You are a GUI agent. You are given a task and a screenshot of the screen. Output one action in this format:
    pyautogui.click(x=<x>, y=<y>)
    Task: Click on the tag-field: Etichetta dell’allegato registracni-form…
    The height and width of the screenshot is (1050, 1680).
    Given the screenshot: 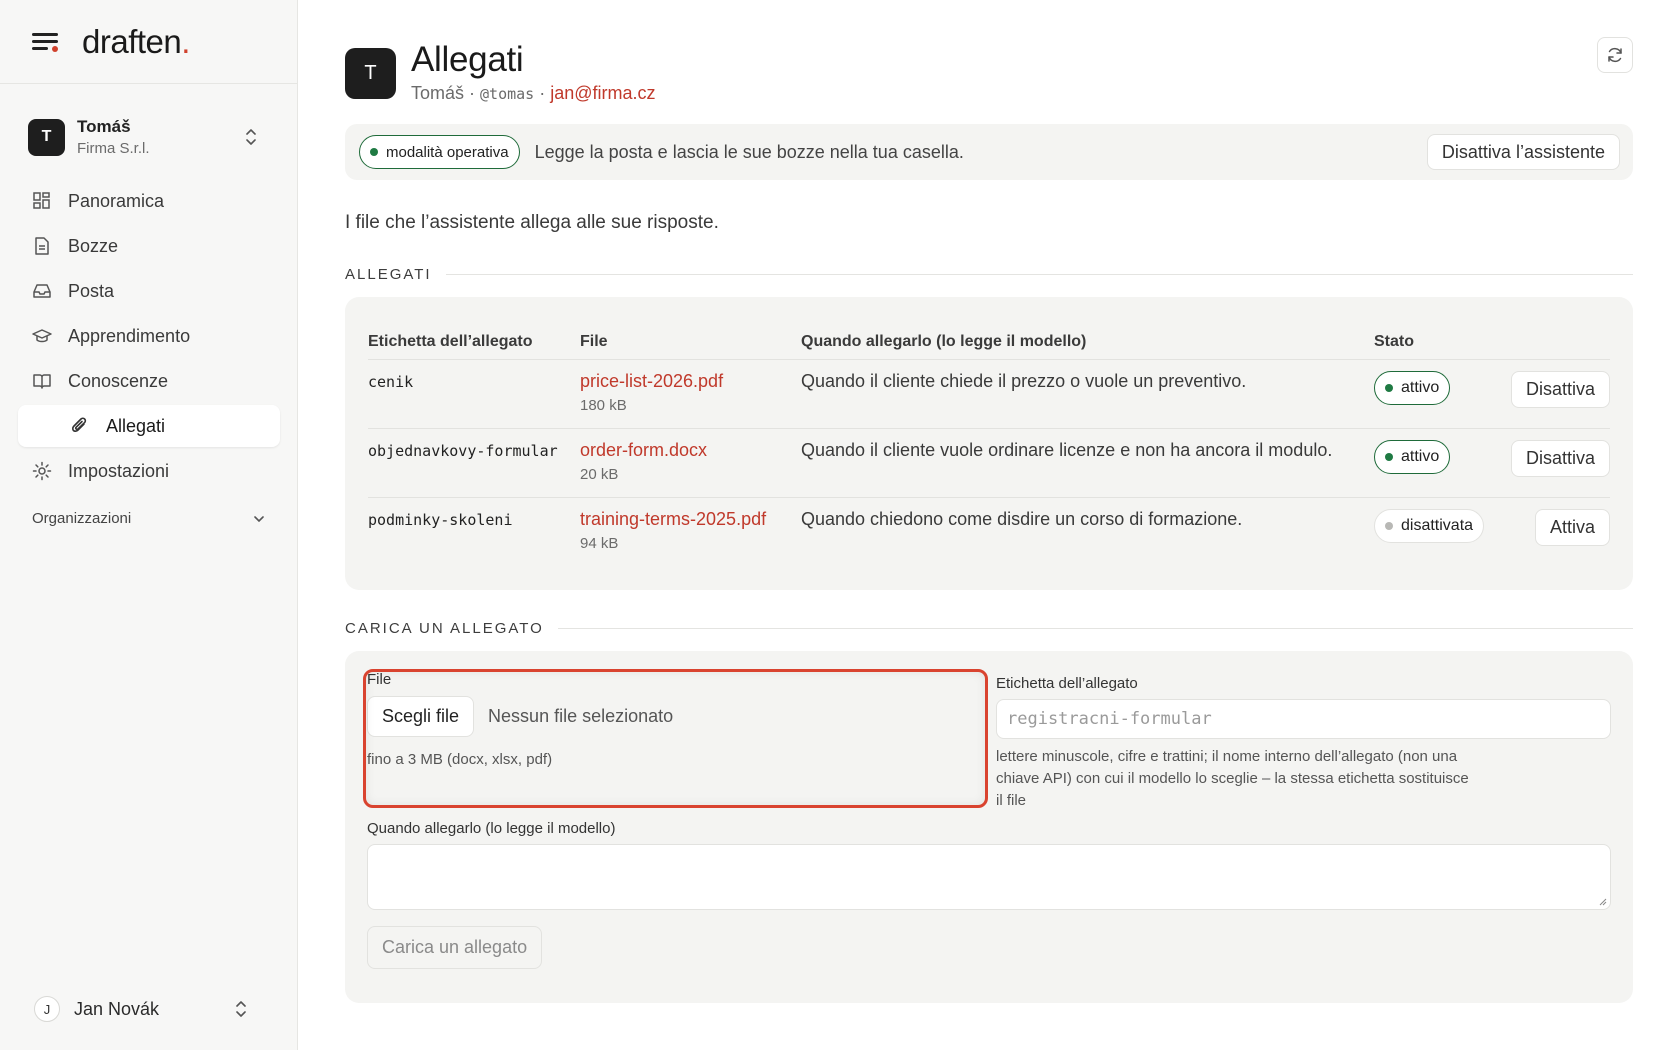 What is the action you would take?
    pyautogui.click(x=1303, y=743)
    